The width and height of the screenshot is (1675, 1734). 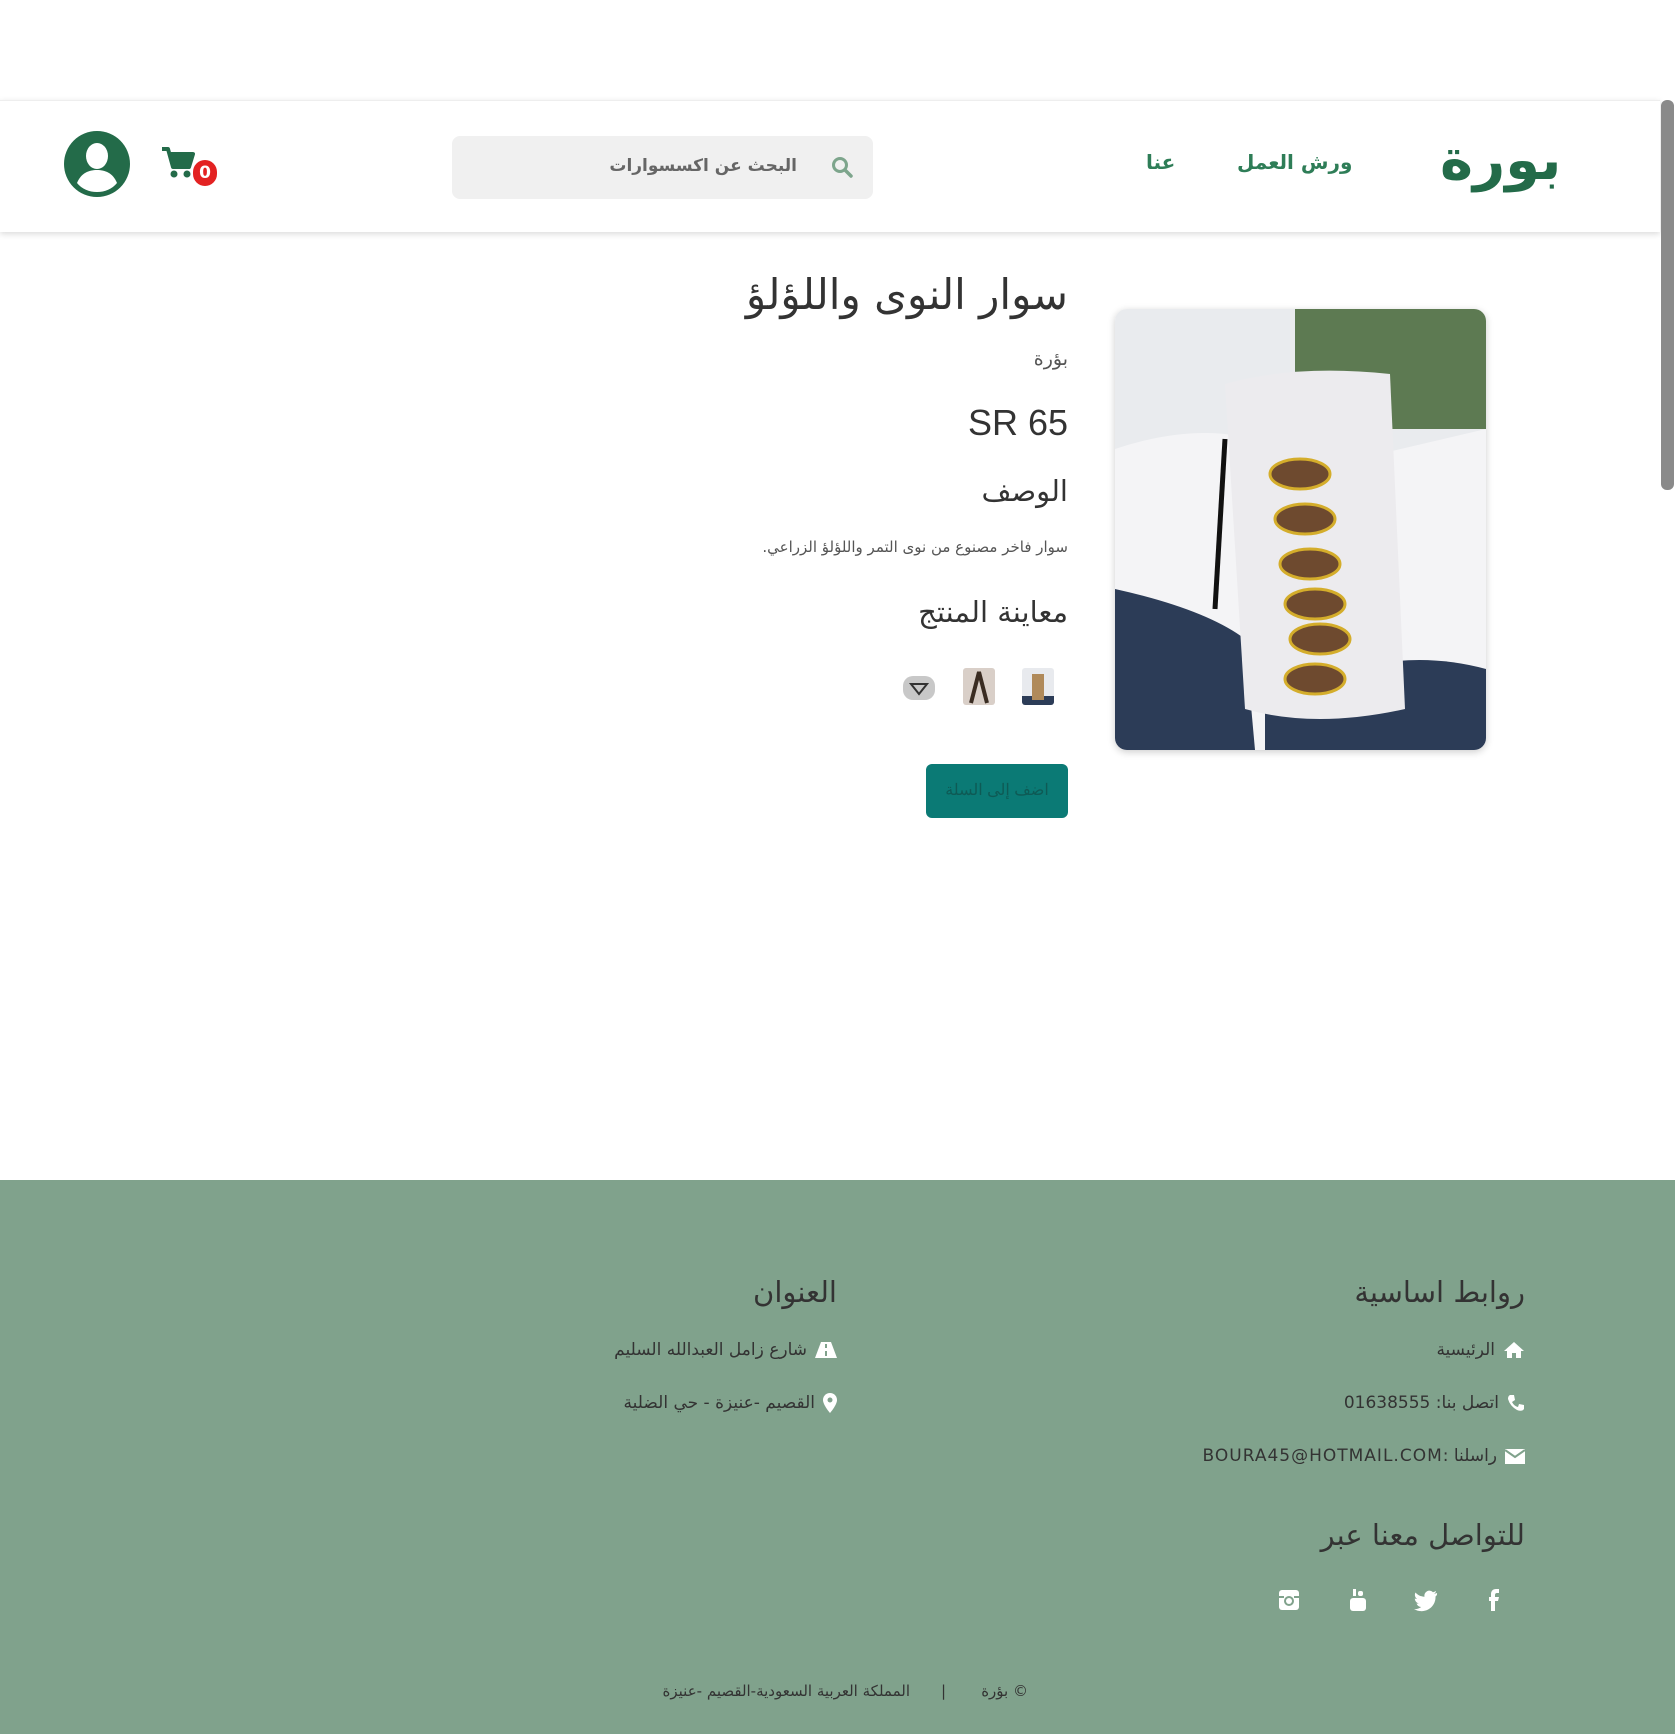 I want to click on phone-label: اتصل بنا: 01638555, so click(x=1421, y=1403).